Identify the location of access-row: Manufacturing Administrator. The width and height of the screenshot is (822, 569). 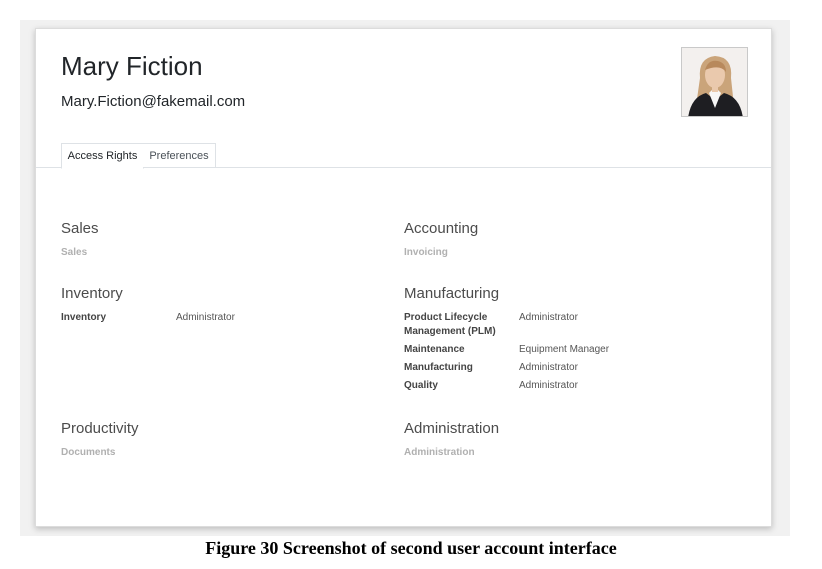
(569, 368).